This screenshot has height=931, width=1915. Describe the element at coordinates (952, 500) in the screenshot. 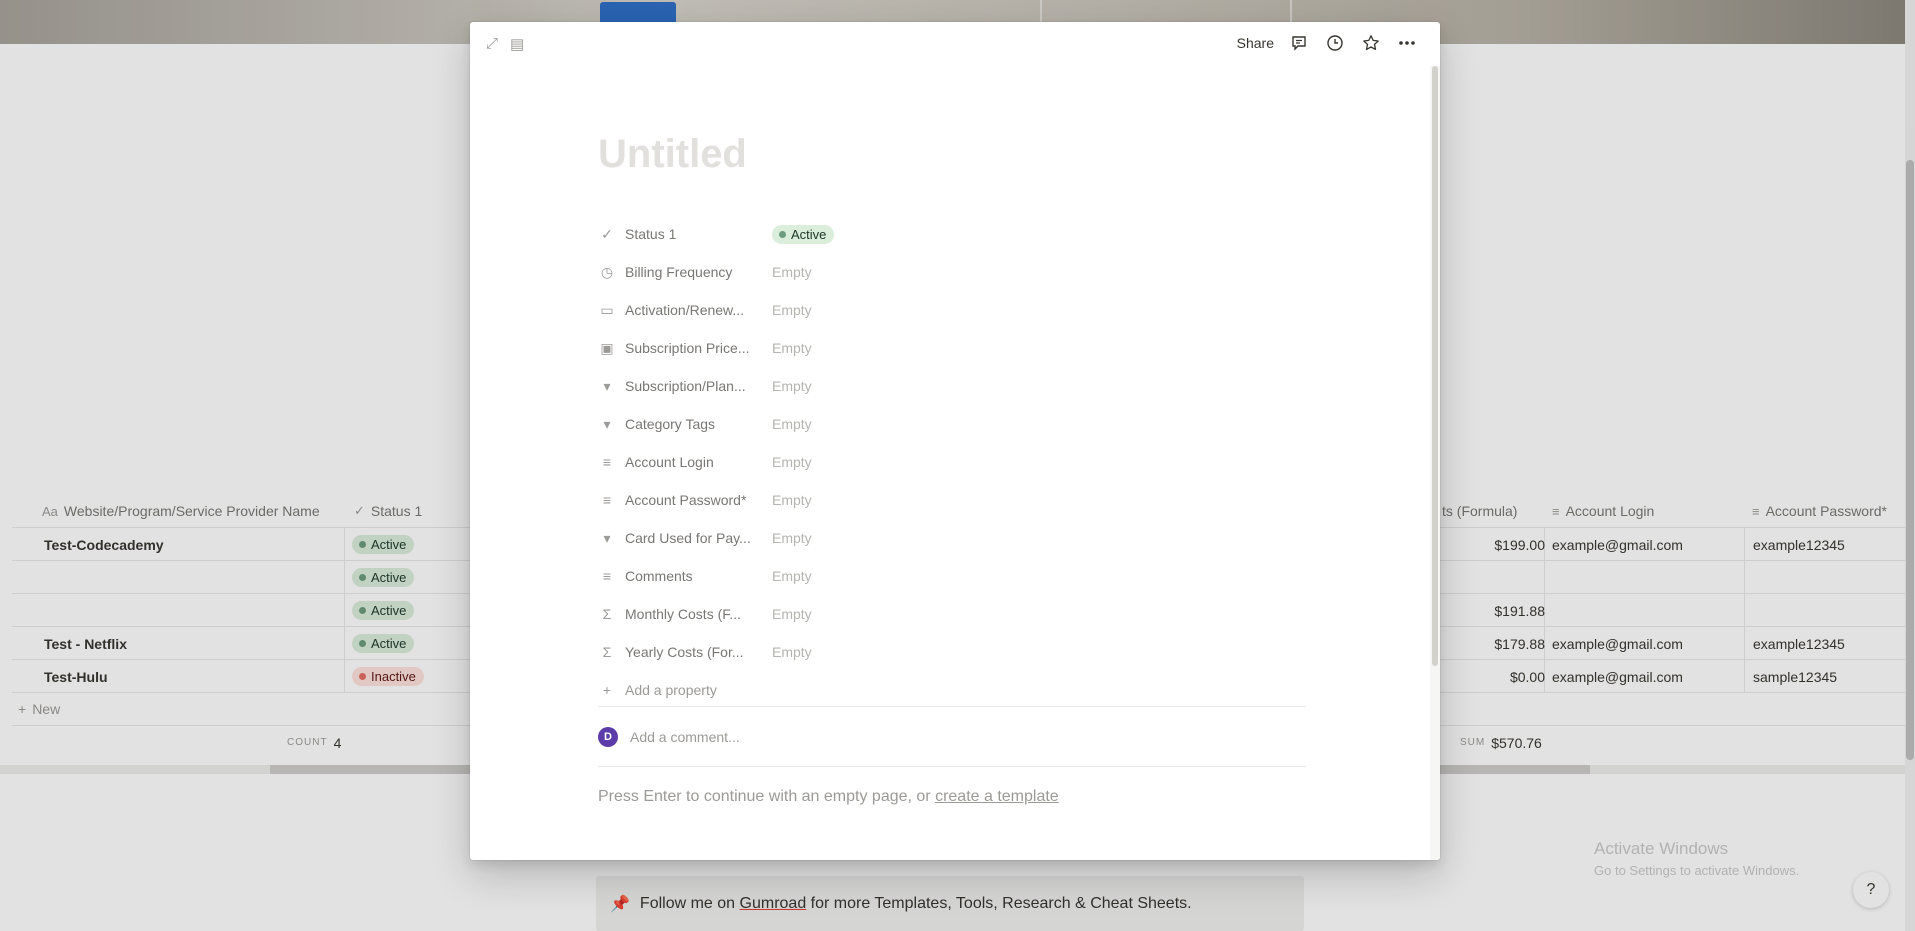

I see `property-account-password: ≡ Account Password* Empty` at that location.